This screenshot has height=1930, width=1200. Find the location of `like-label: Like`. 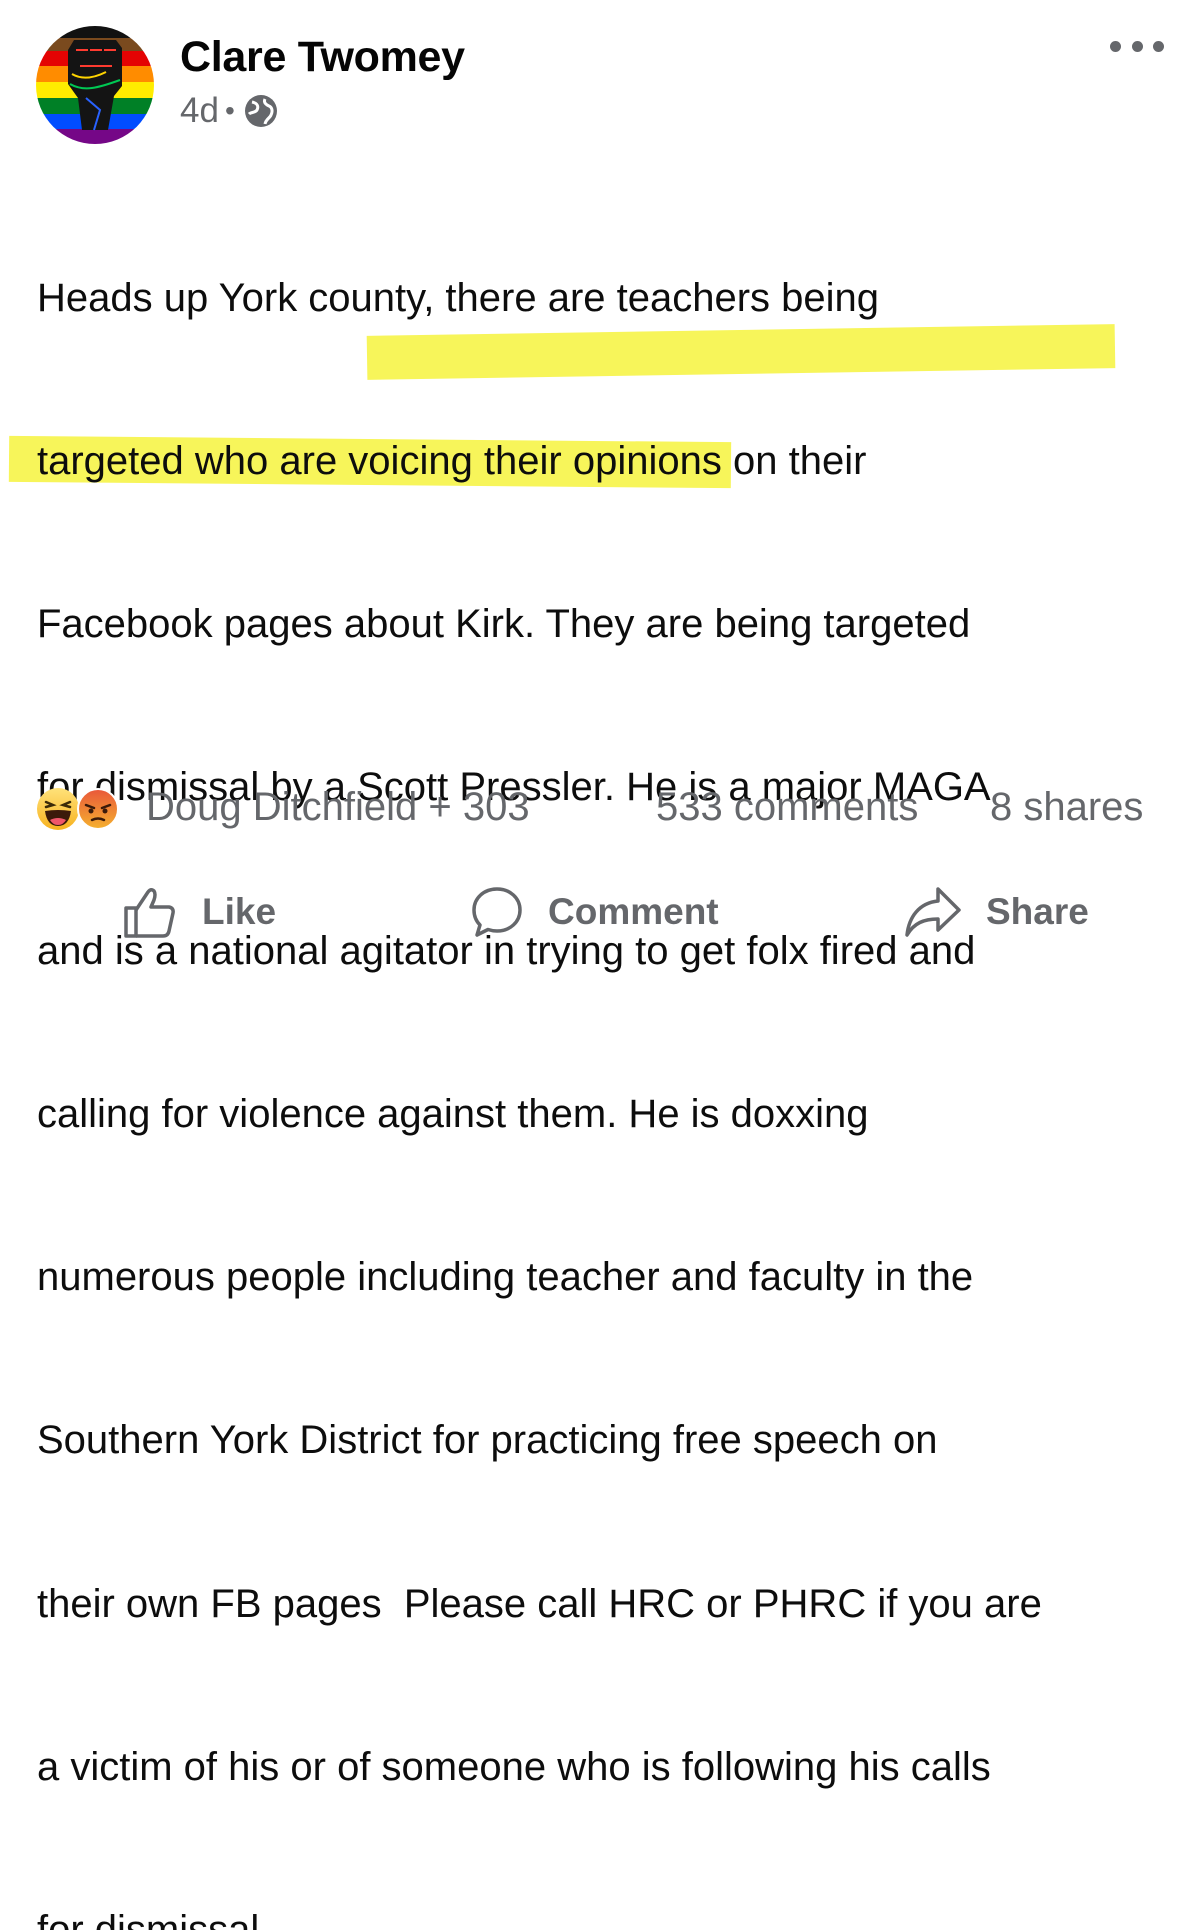

like-label: Like is located at coordinates (239, 911).